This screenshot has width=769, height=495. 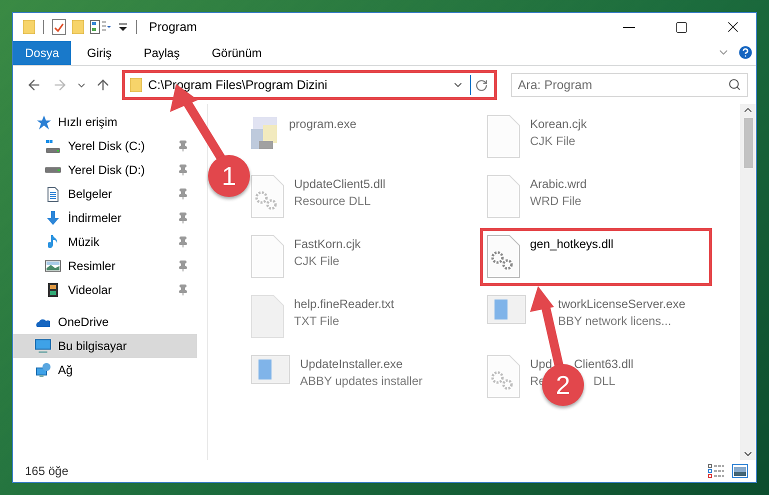 What do you see at coordinates (105, 242) in the screenshot?
I see `sidebar-item: Müzik` at bounding box center [105, 242].